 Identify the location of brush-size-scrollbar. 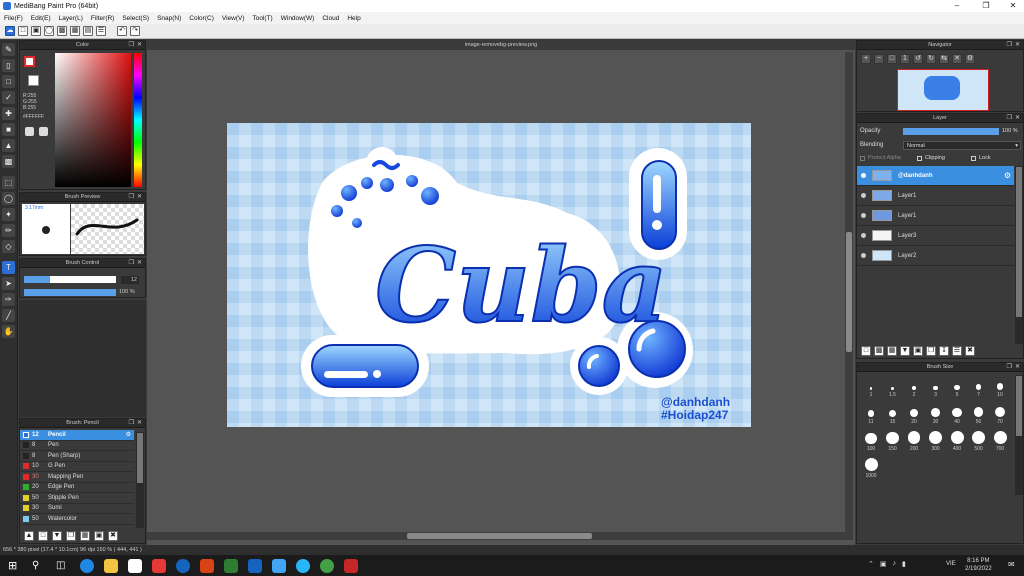
(1019, 435).